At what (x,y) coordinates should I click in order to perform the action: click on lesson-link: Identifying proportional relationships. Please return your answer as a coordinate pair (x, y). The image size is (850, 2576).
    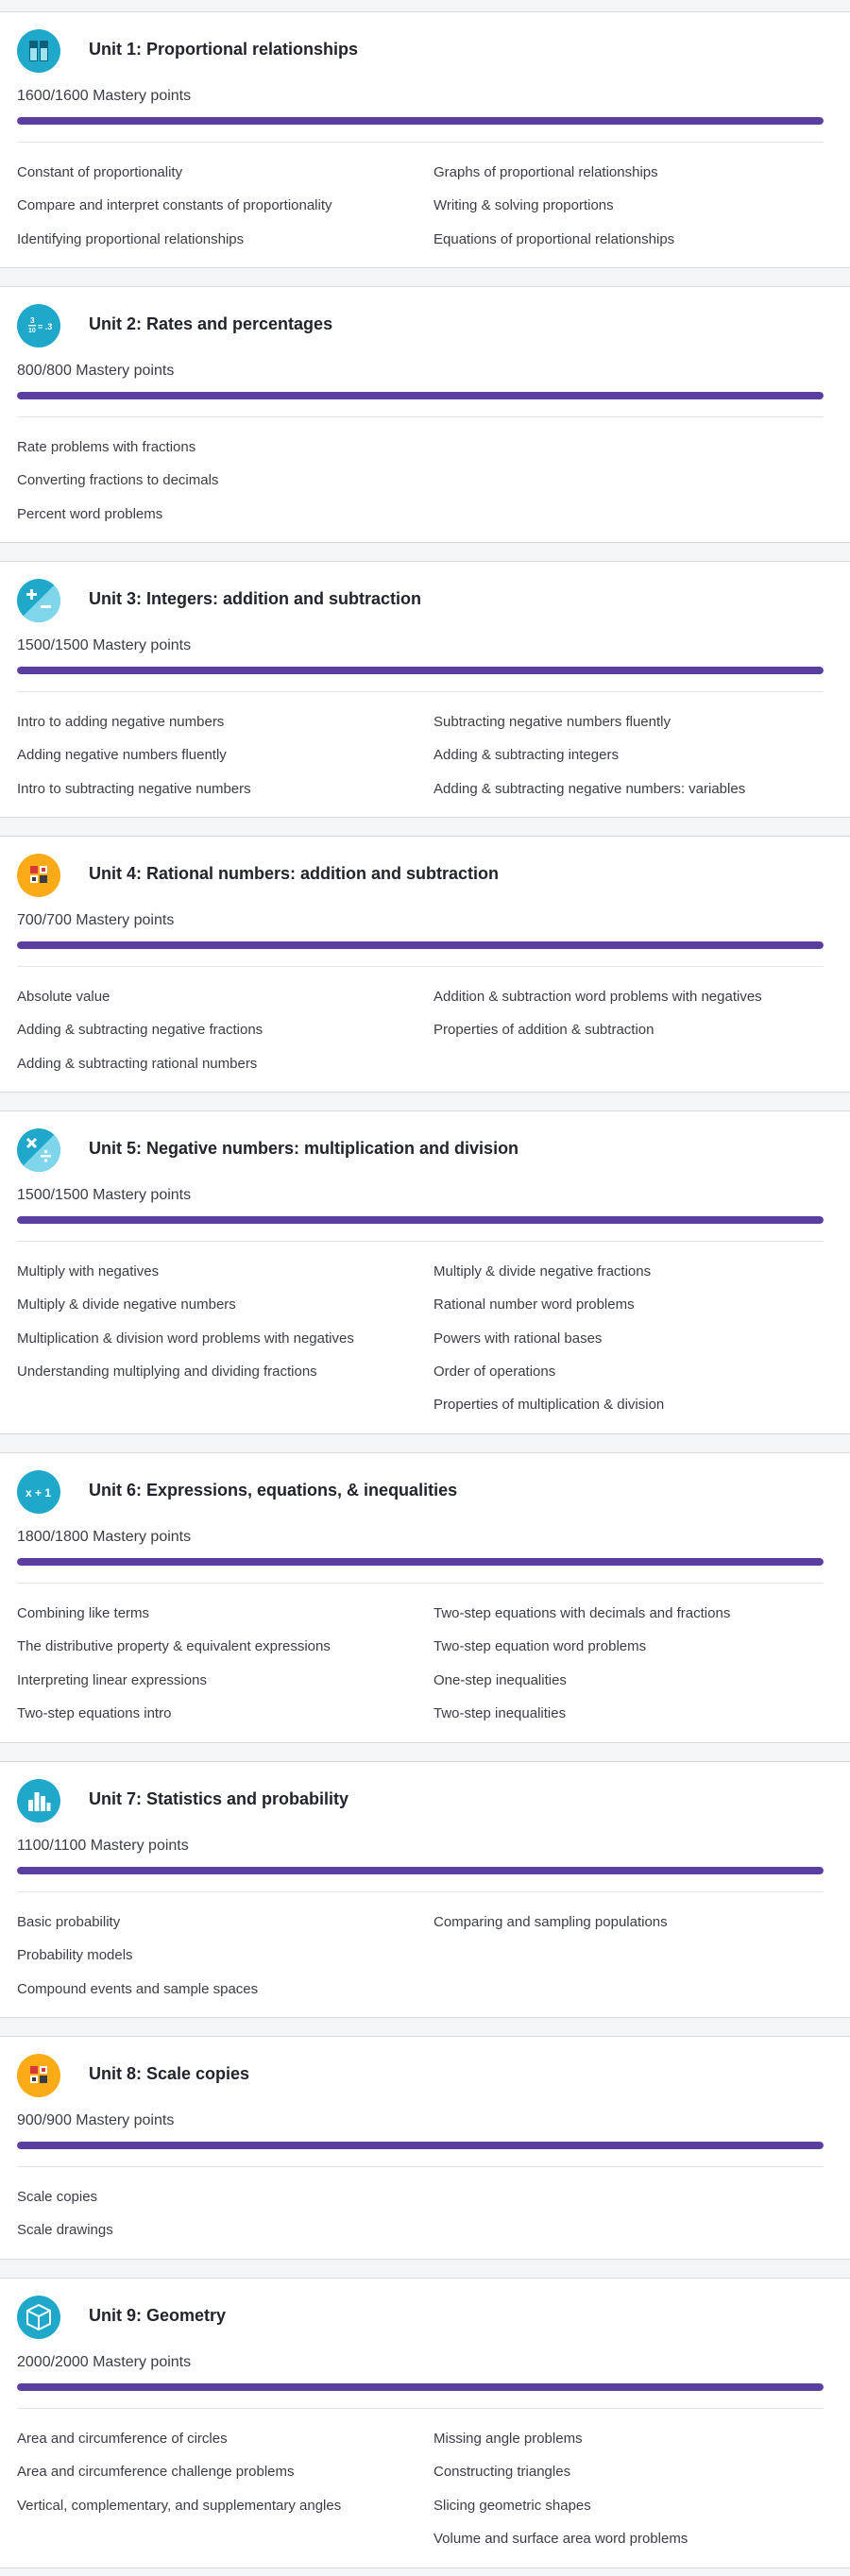
    Looking at the image, I should click on (130, 239).